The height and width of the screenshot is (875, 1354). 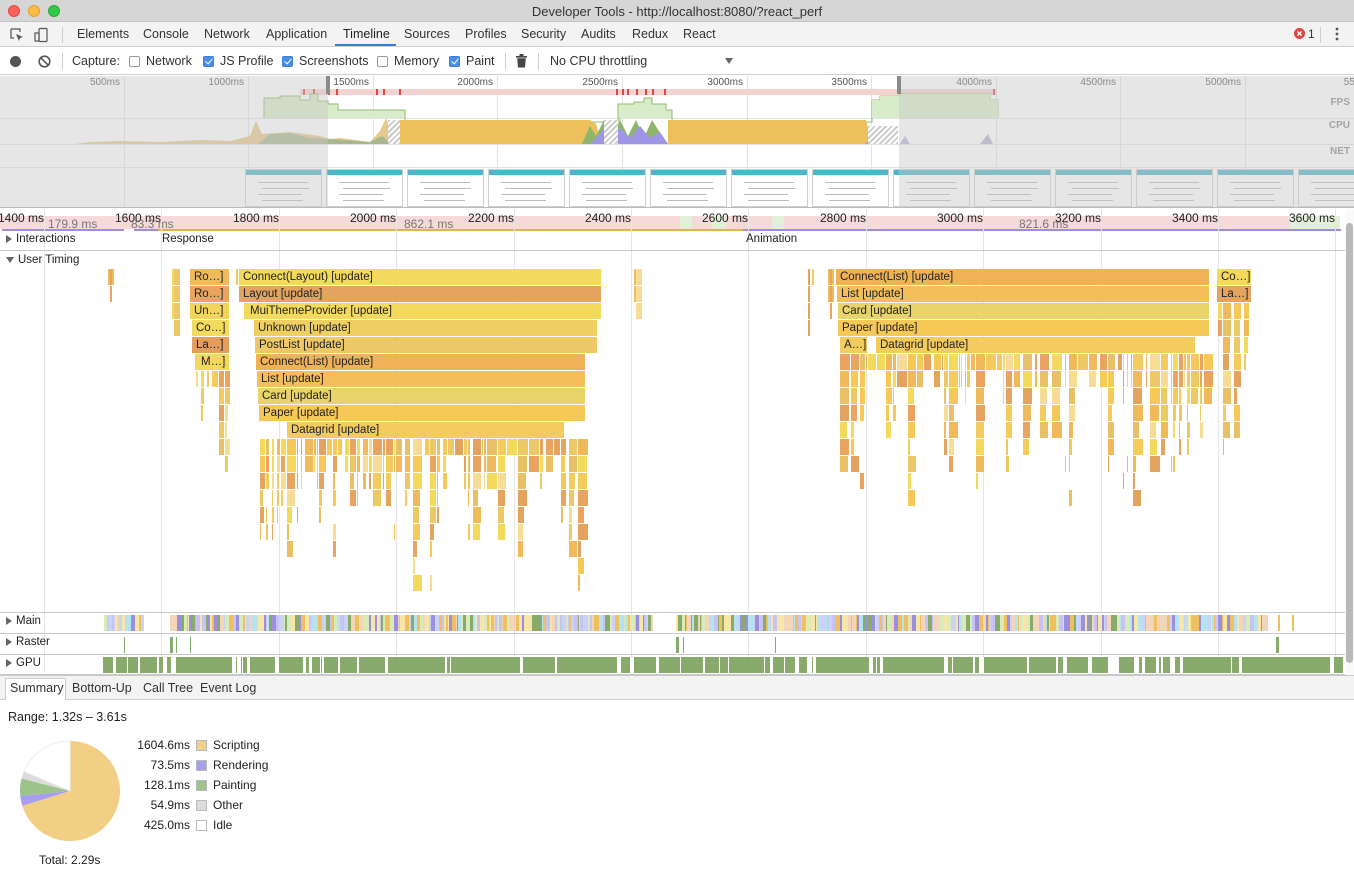 What do you see at coordinates (450, 230) in the screenshot?
I see `response-interaction-bar` at bounding box center [450, 230].